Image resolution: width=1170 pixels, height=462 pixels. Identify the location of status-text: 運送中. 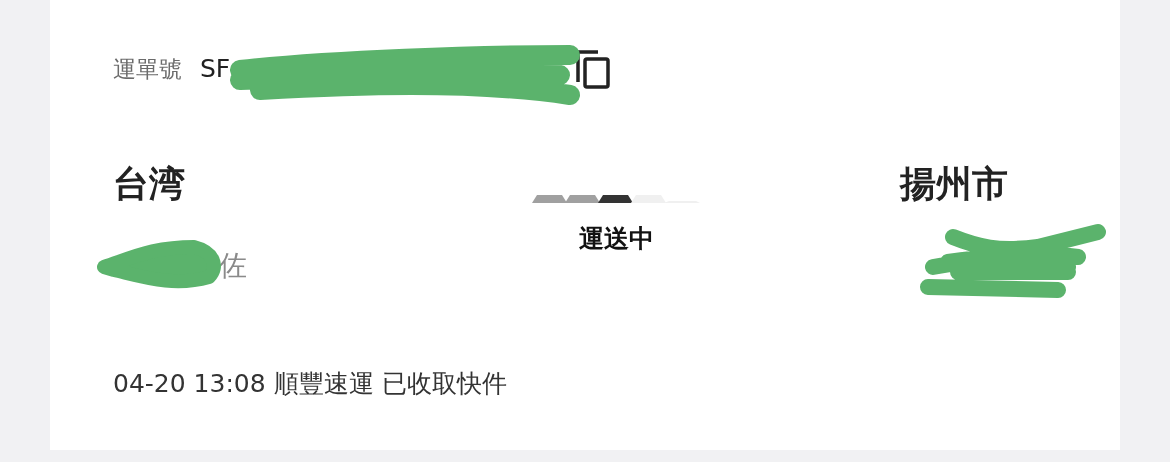
(616, 239).